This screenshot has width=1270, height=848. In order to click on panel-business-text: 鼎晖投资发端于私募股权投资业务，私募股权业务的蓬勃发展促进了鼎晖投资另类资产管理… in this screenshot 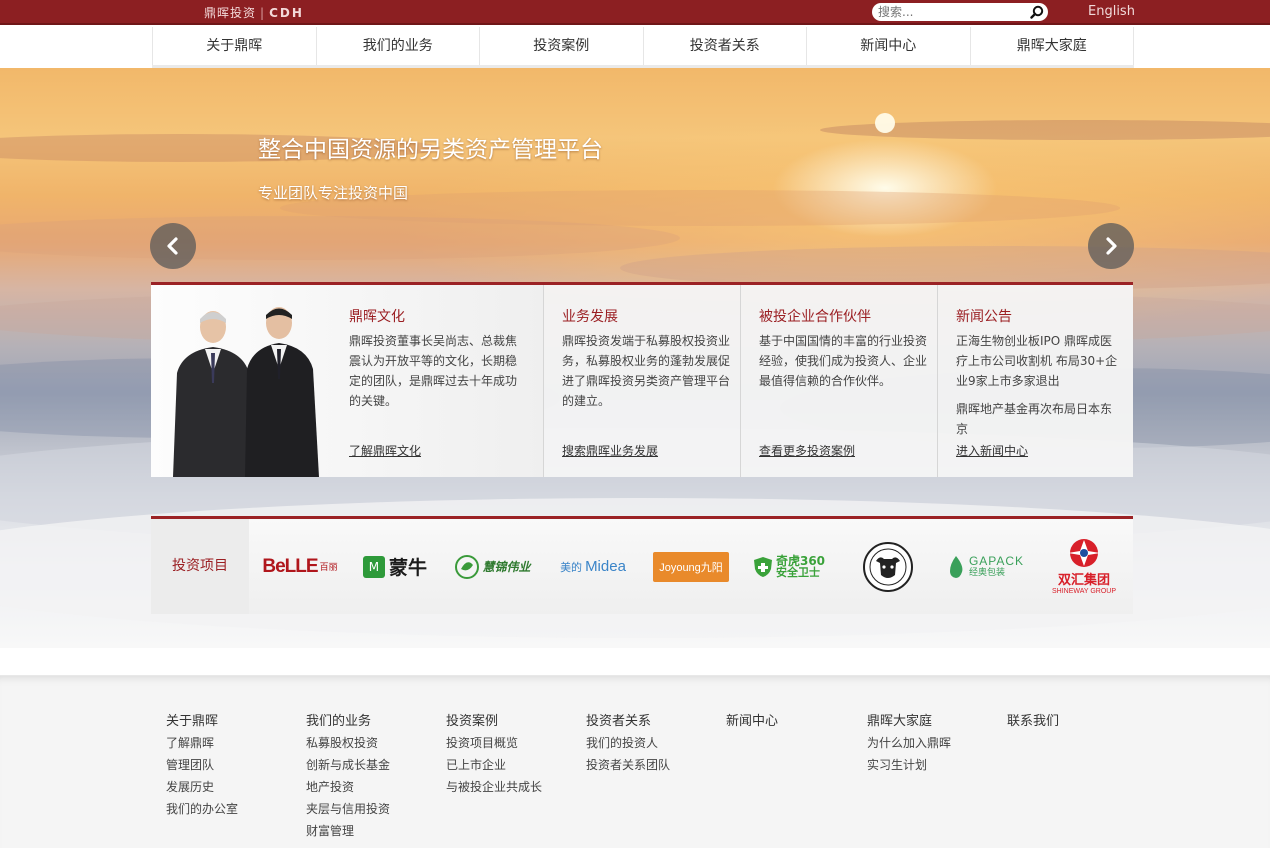, I will do `click(646, 371)`.